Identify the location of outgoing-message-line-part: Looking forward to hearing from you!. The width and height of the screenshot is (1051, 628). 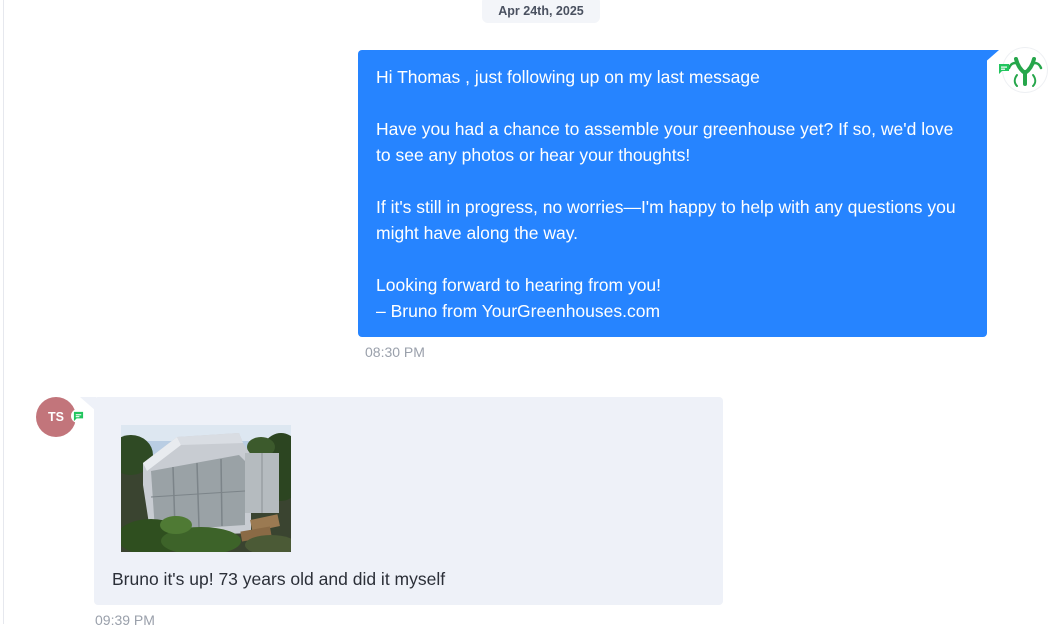
(519, 285).